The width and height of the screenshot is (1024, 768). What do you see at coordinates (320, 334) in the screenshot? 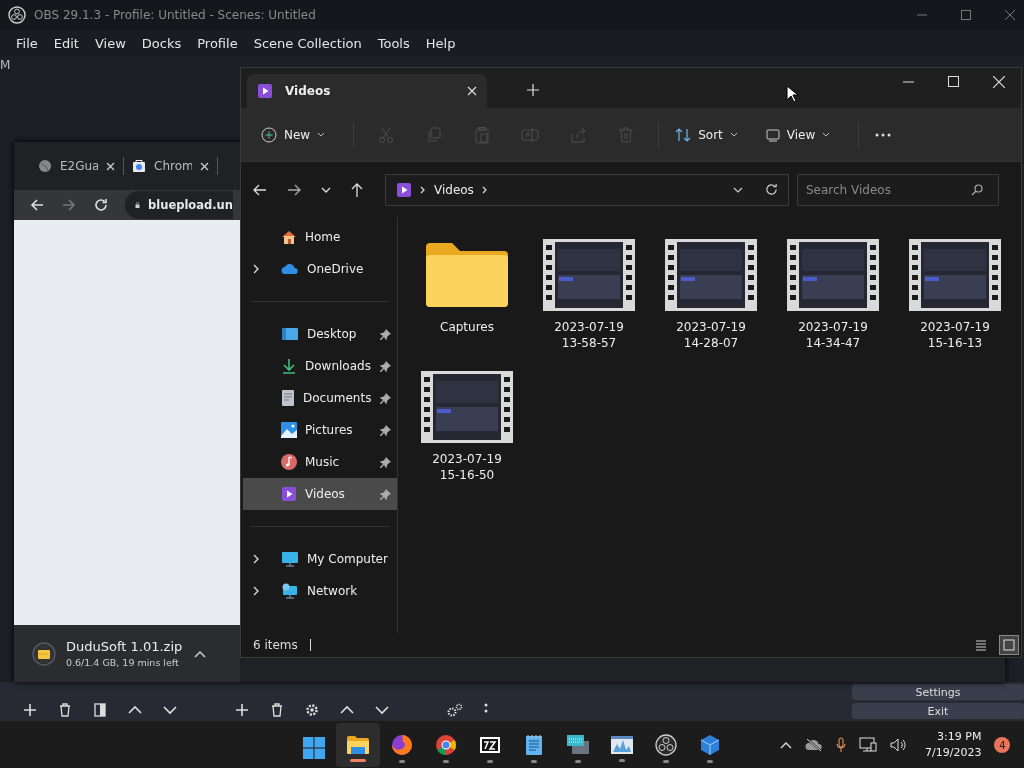
I see `sidebar-item: Desktop` at bounding box center [320, 334].